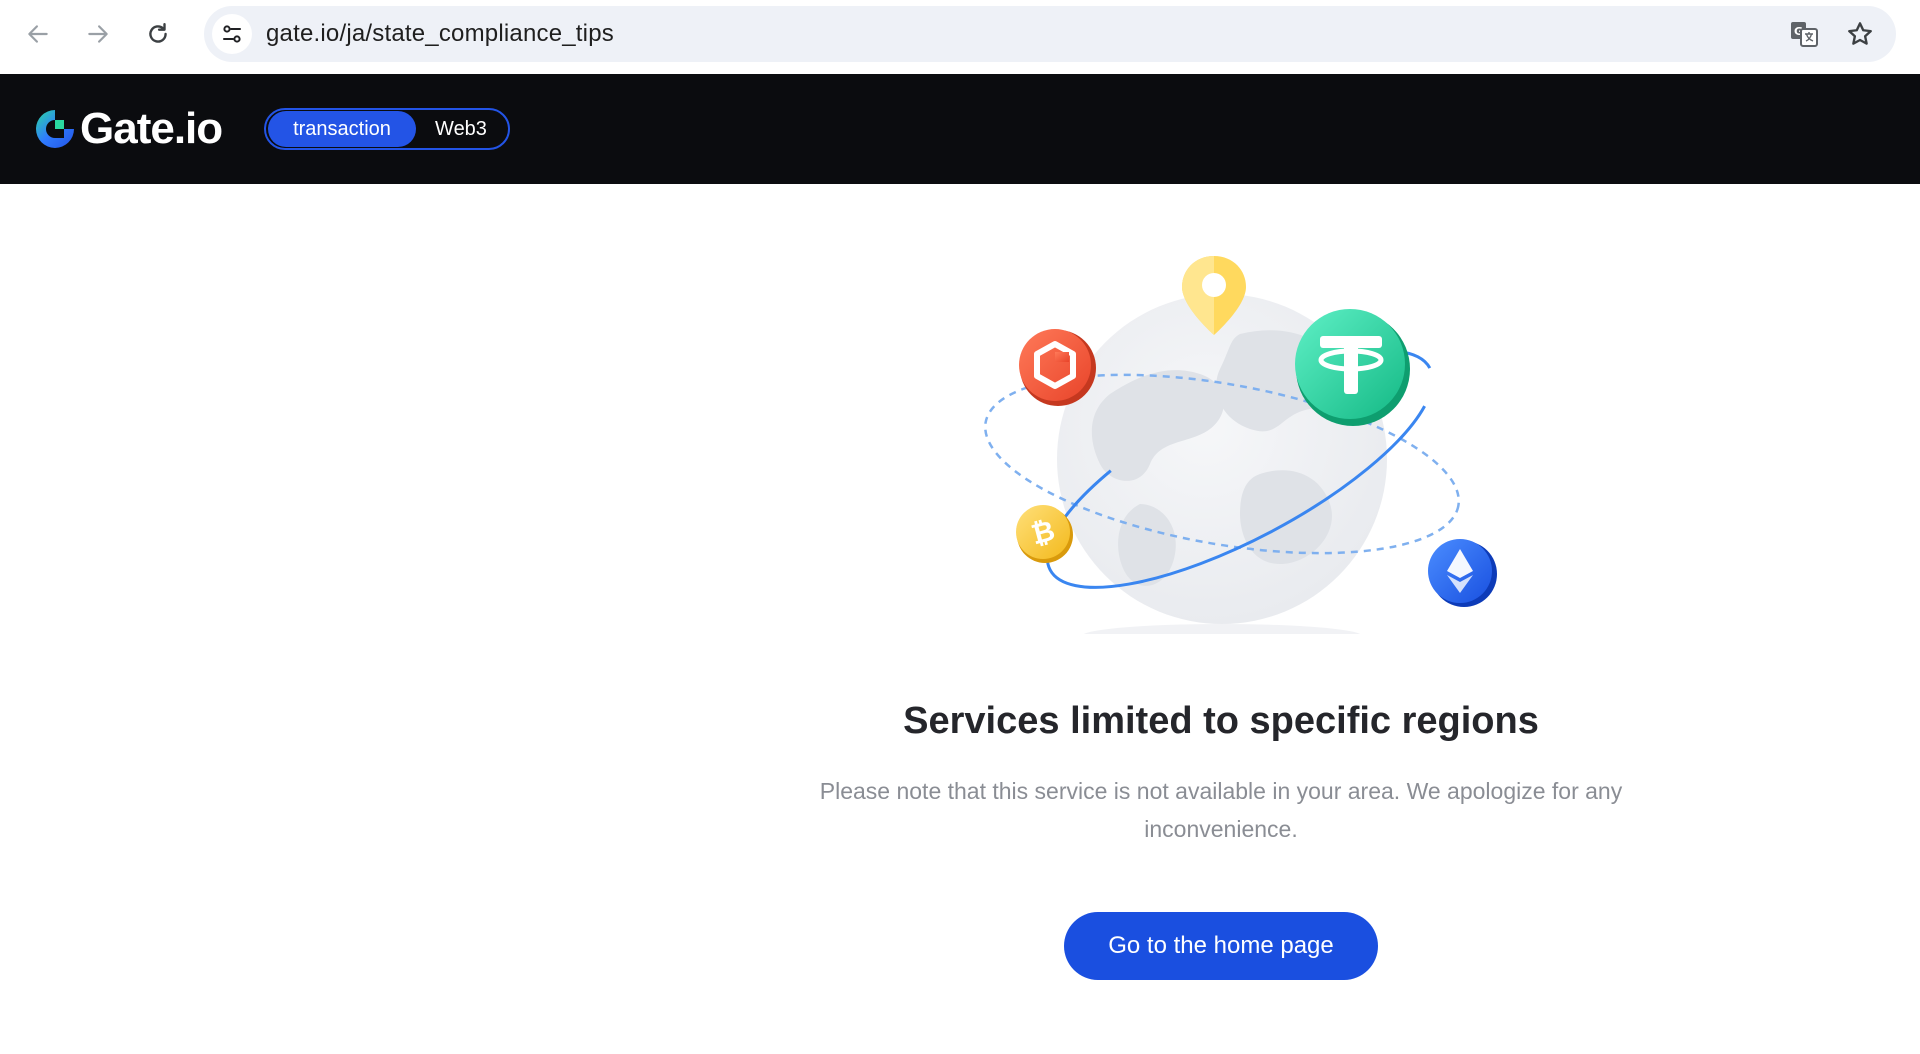 The image size is (1920, 1054). I want to click on translate-icon: G, so click(1804, 34).